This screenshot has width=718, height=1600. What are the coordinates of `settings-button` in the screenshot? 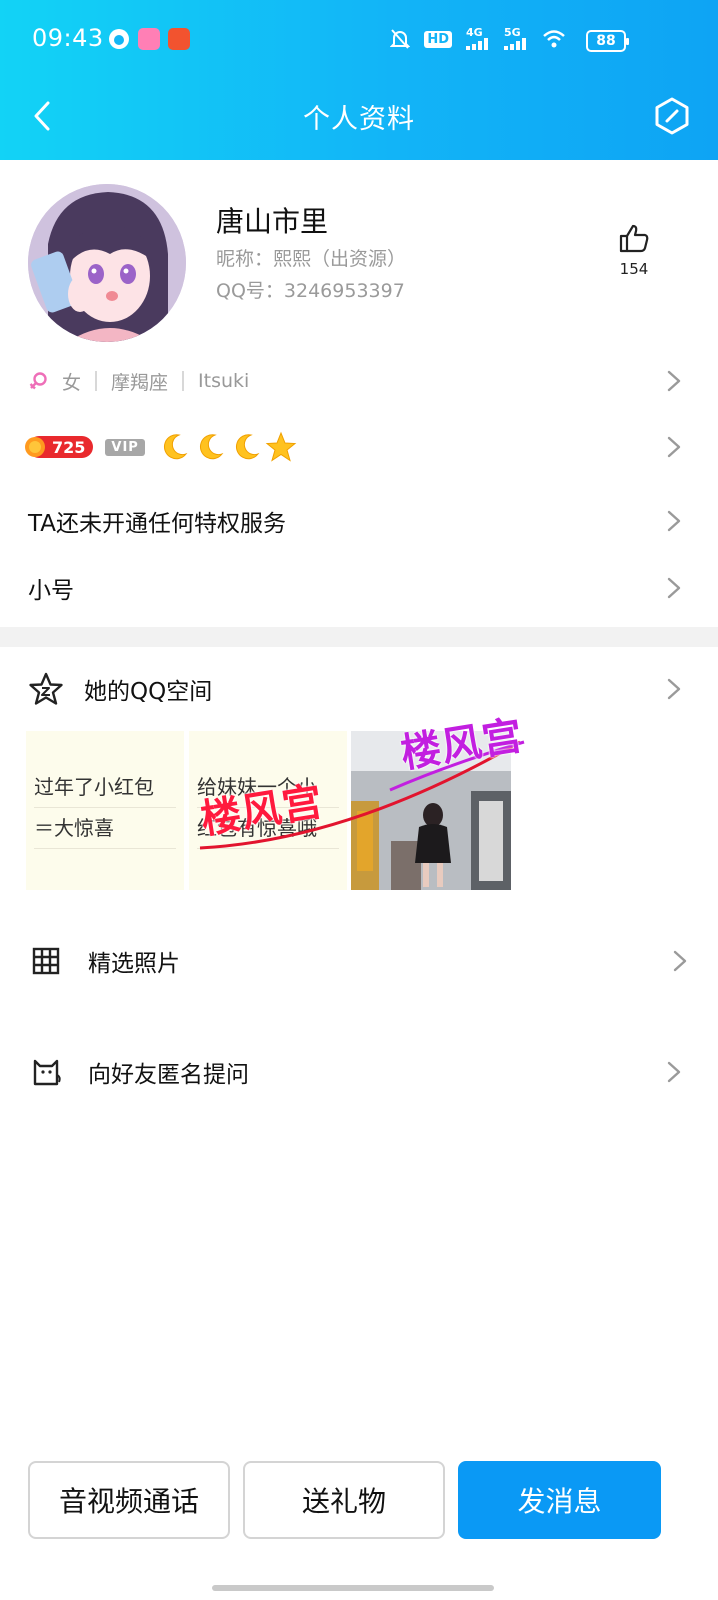 It's located at (672, 116).